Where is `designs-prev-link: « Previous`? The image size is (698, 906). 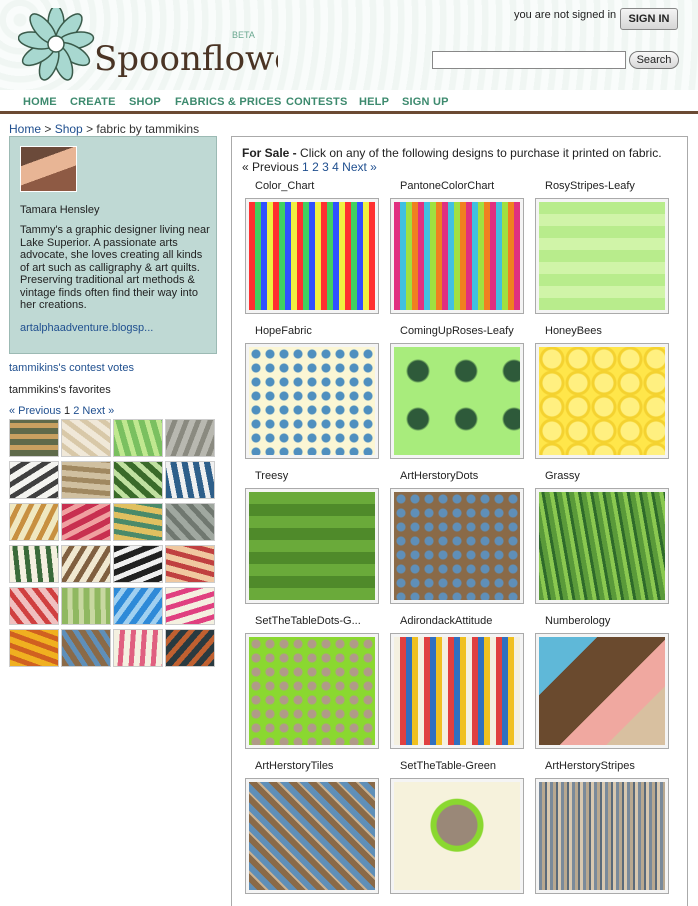
designs-prev-link: « Previous is located at coordinates (270, 167).